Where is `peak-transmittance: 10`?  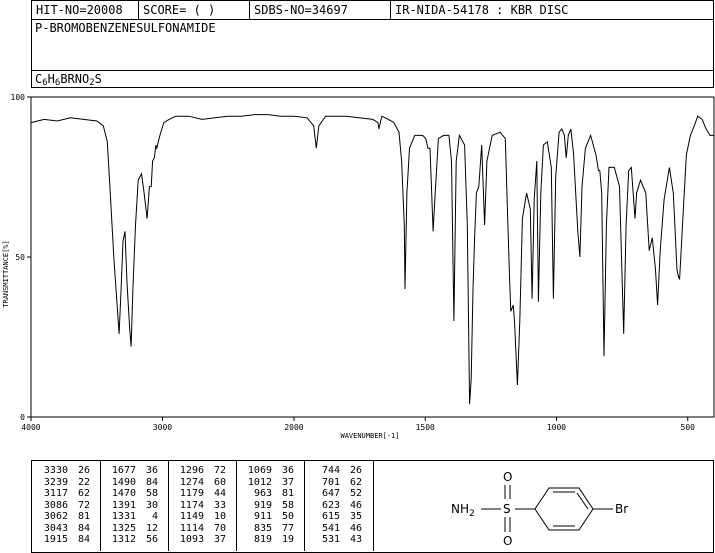 peak-transmittance: 10 is located at coordinates (219, 516).